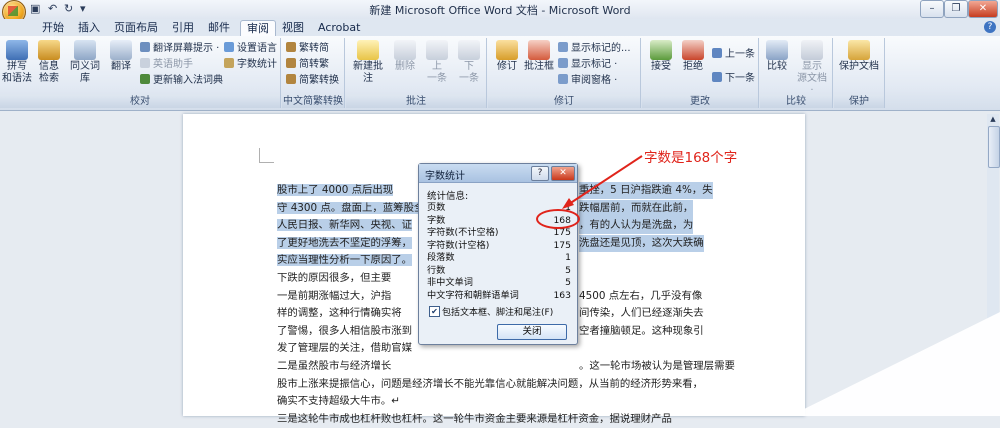 The image size is (1000, 428). I want to click on group-protect: 保护文档 保护, so click(859, 73).